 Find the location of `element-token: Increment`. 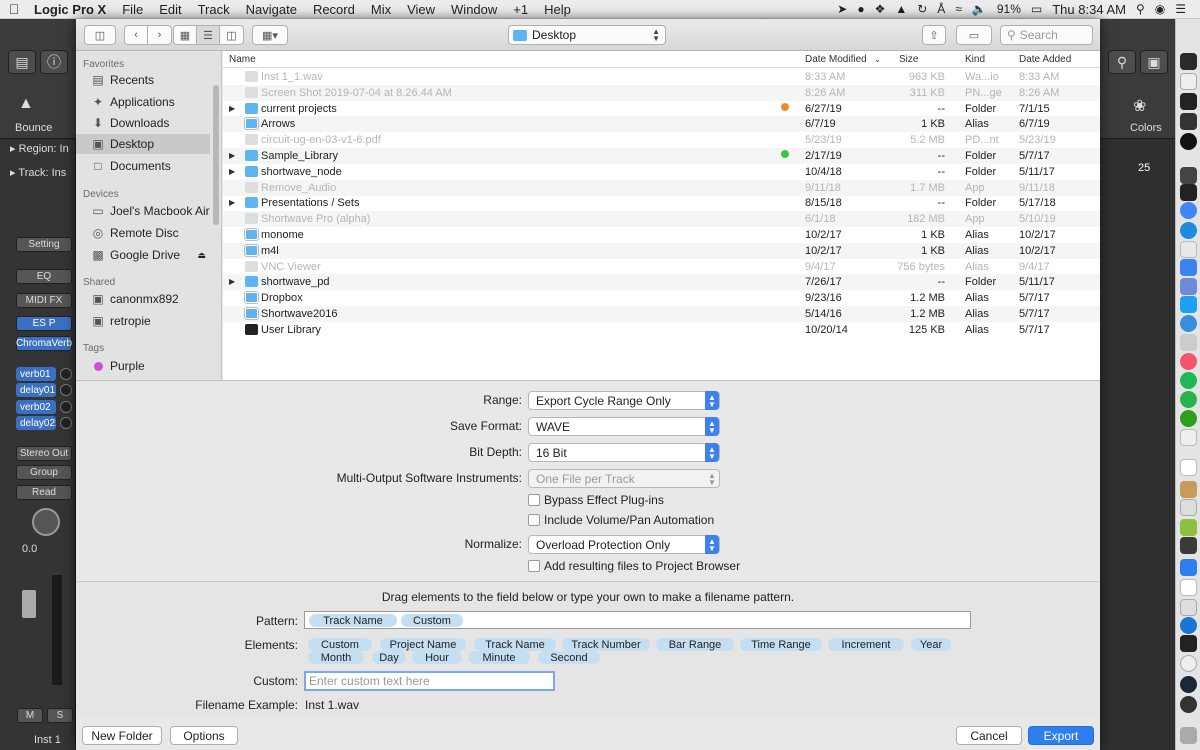

element-token: Increment is located at coordinates (866, 644).